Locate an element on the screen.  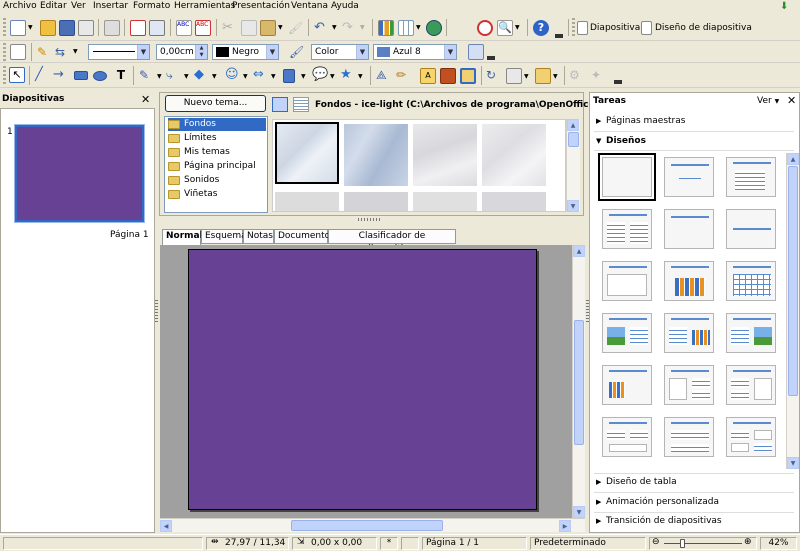
curve-tool-icon: ✎ is located at coordinates (147, 75).